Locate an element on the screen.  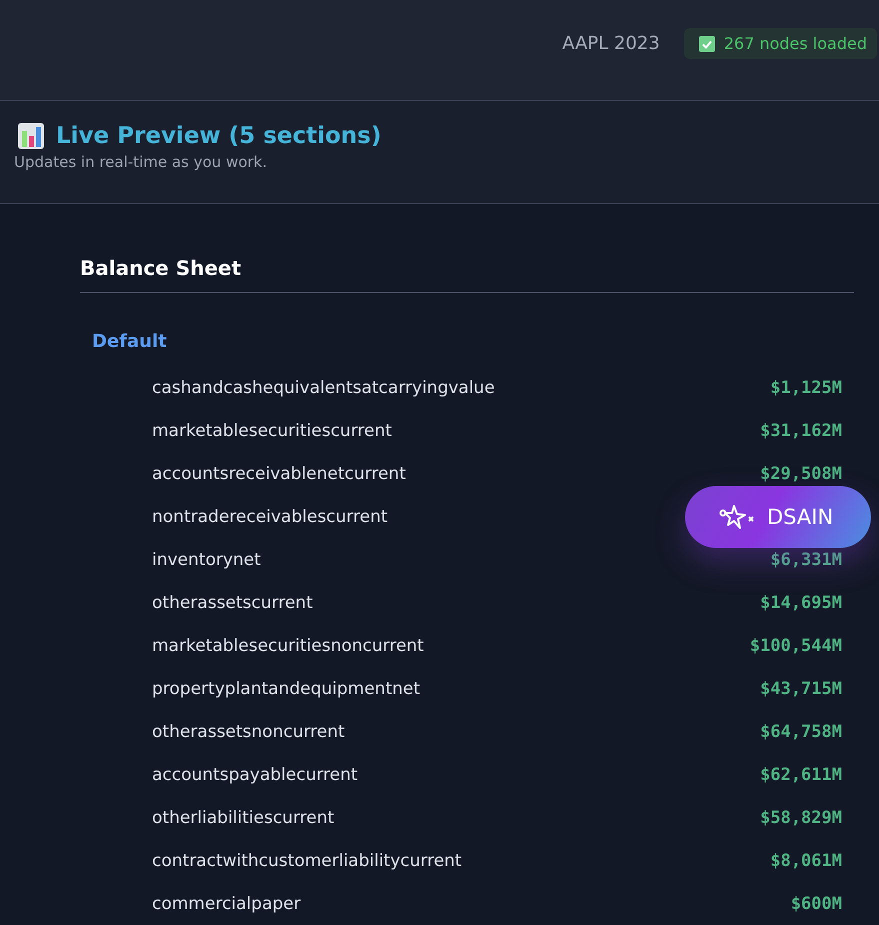
dsain-button: DSAIN is located at coordinates (778, 517).